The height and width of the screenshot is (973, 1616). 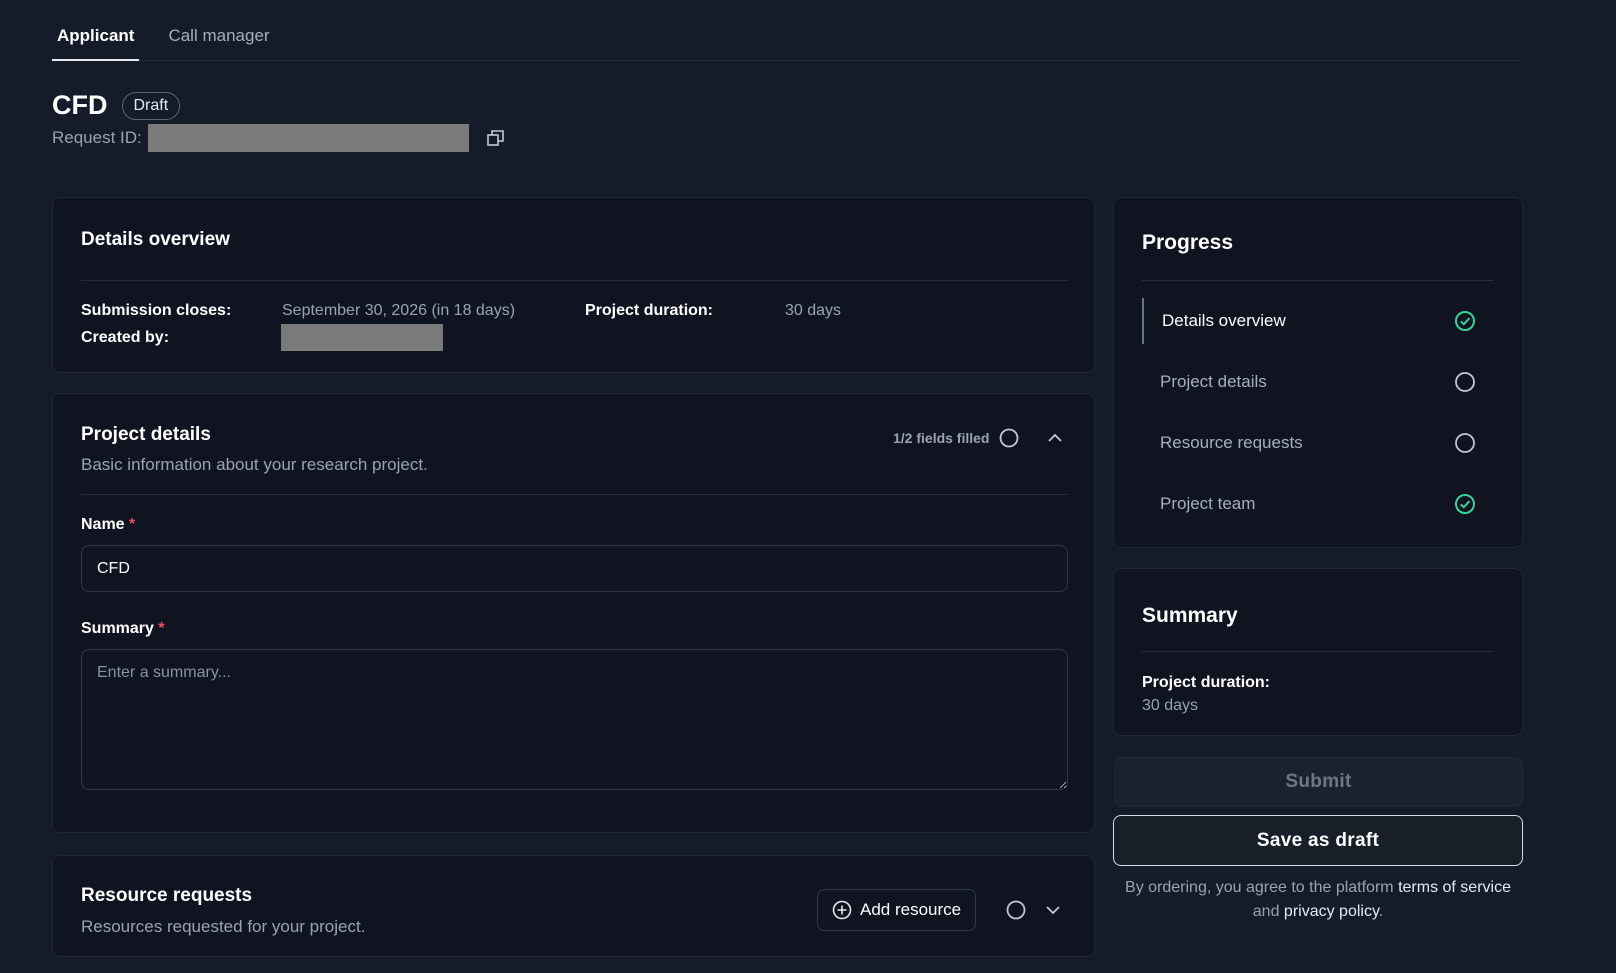 I want to click on terms-prefix: By ordering, you agree to the platform, so click(x=1262, y=887).